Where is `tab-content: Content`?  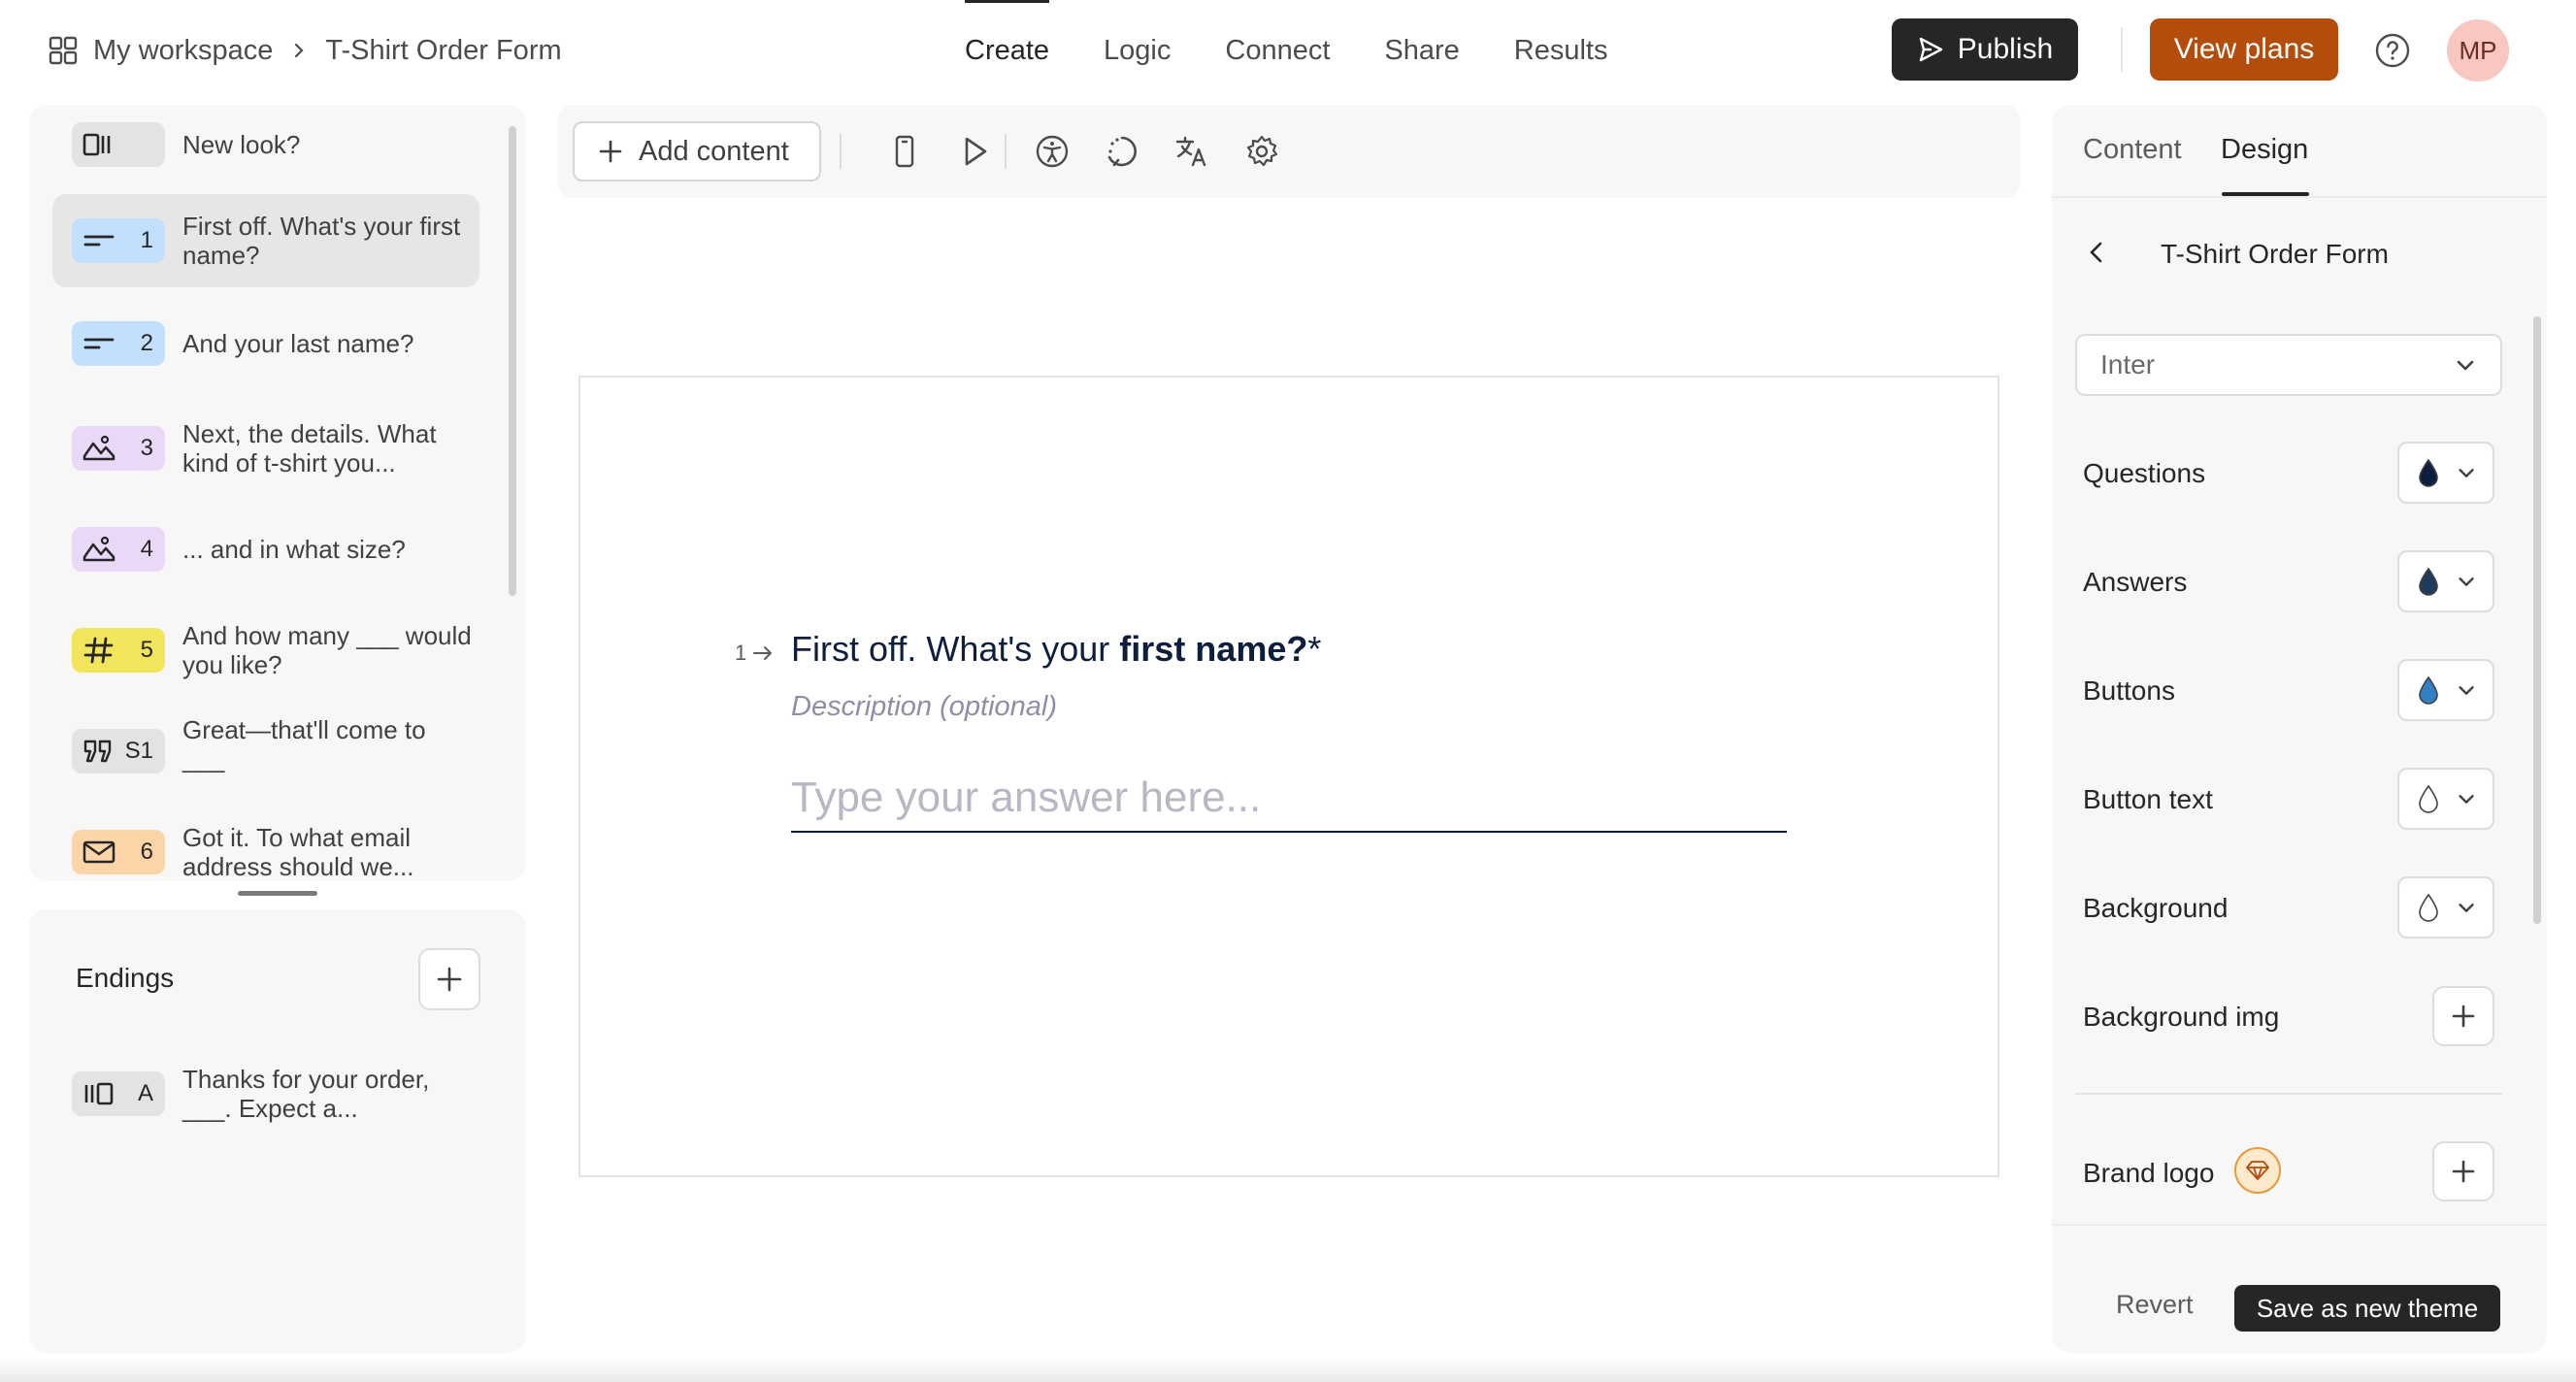
tab-content: Content is located at coordinates (2132, 150).